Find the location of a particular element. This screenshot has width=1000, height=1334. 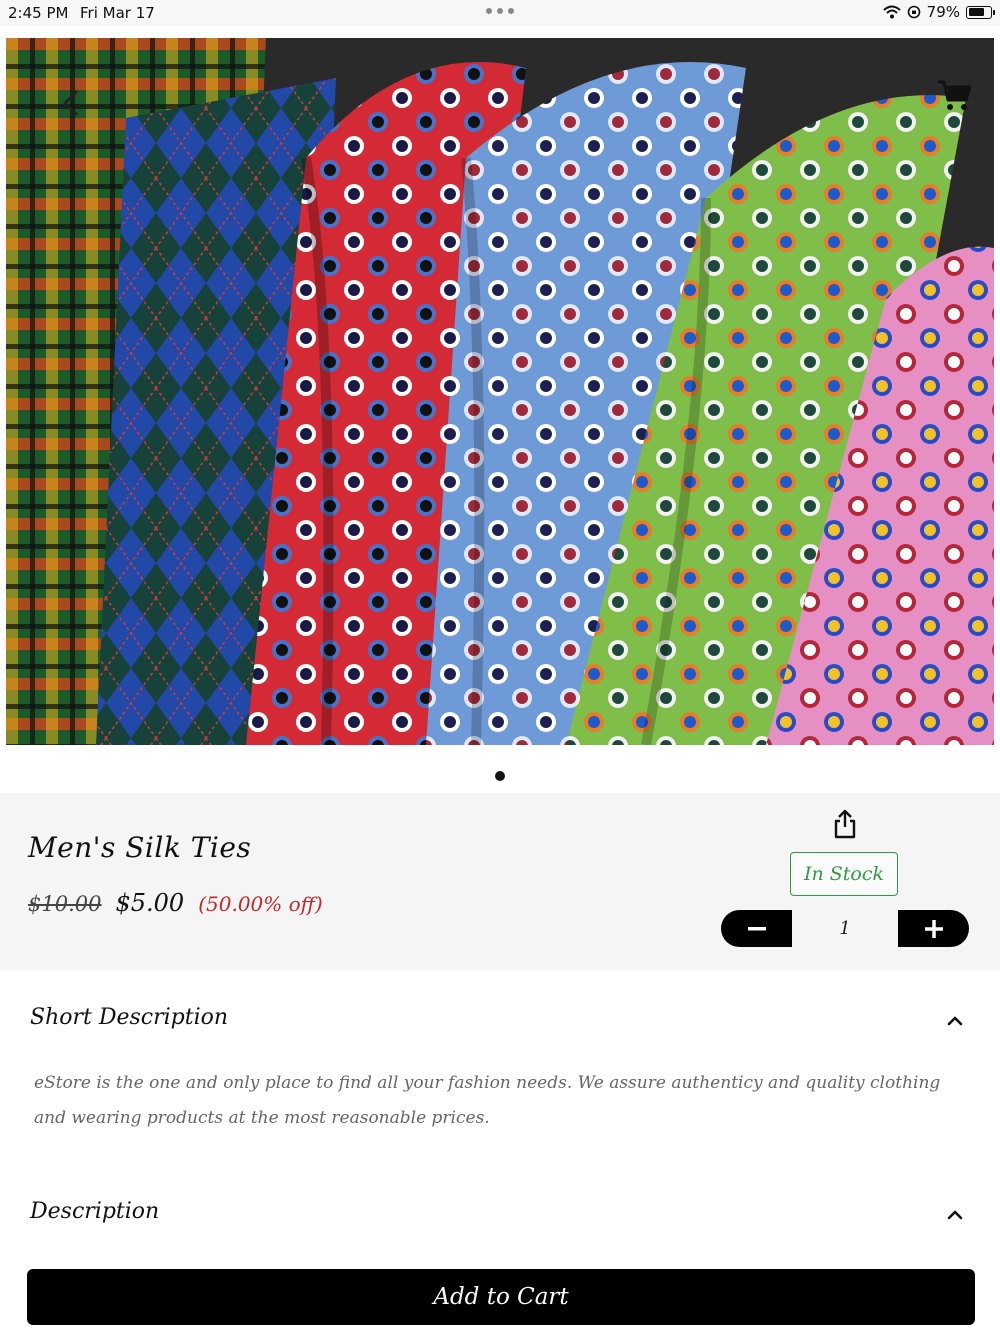

sale-price: $5.00 is located at coordinates (150, 903).